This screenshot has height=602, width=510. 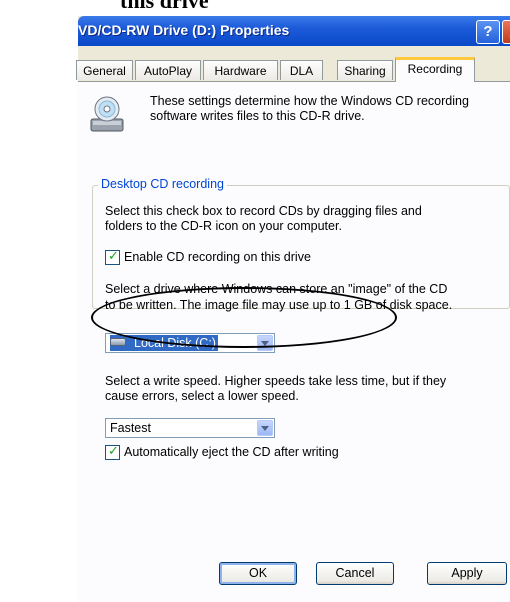 What do you see at coordinates (190, 428) in the screenshot?
I see `write-speed-dropdown: Fastest` at bounding box center [190, 428].